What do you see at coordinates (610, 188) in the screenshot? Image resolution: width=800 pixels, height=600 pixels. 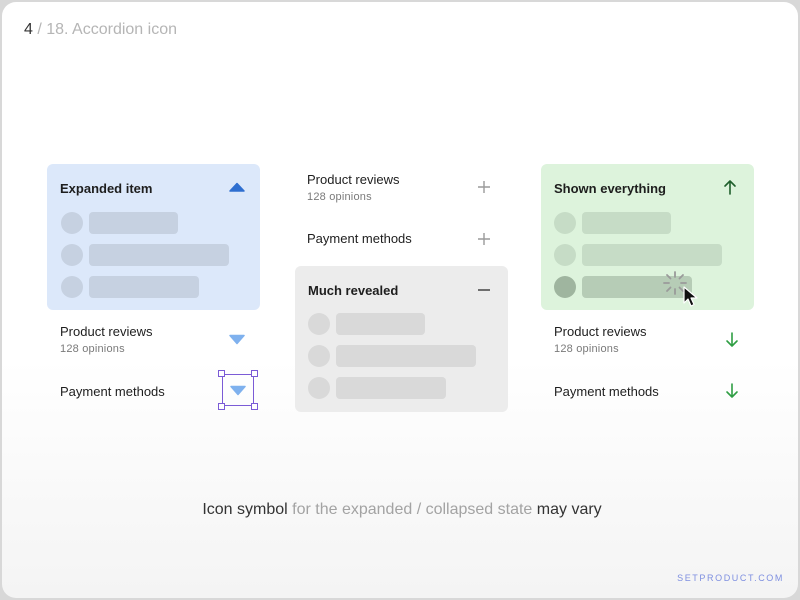 I see `panel-title: Shown everything` at bounding box center [610, 188].